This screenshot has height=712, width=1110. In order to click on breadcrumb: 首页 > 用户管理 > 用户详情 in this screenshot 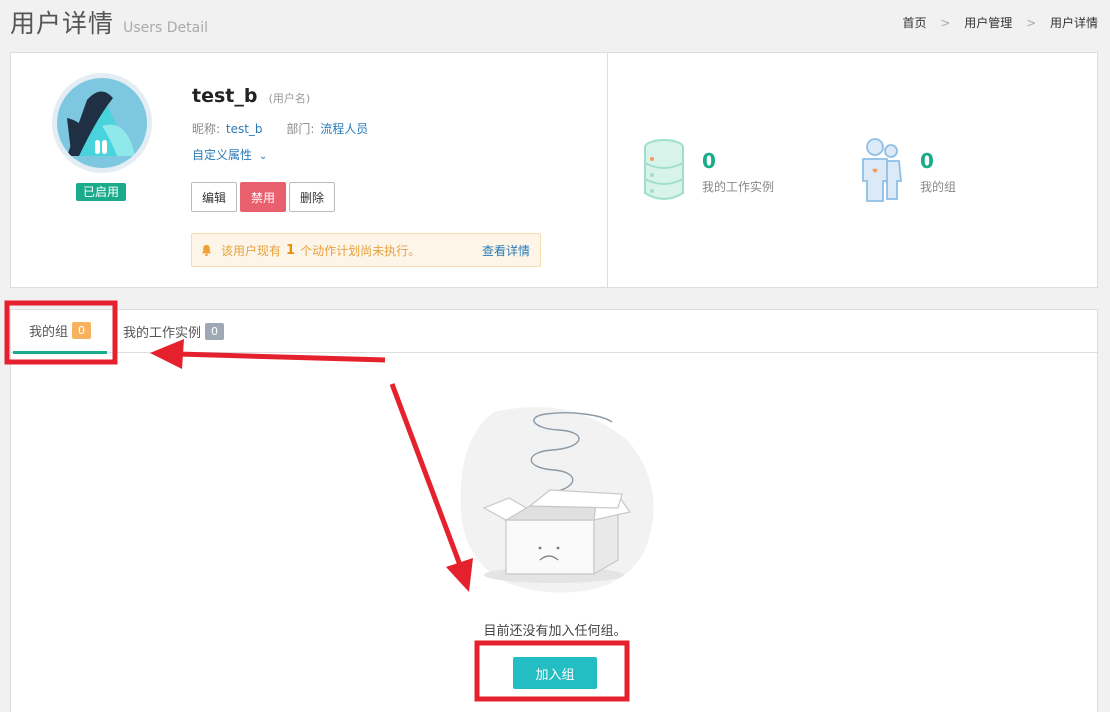, I will do `click(1000, 22)`.